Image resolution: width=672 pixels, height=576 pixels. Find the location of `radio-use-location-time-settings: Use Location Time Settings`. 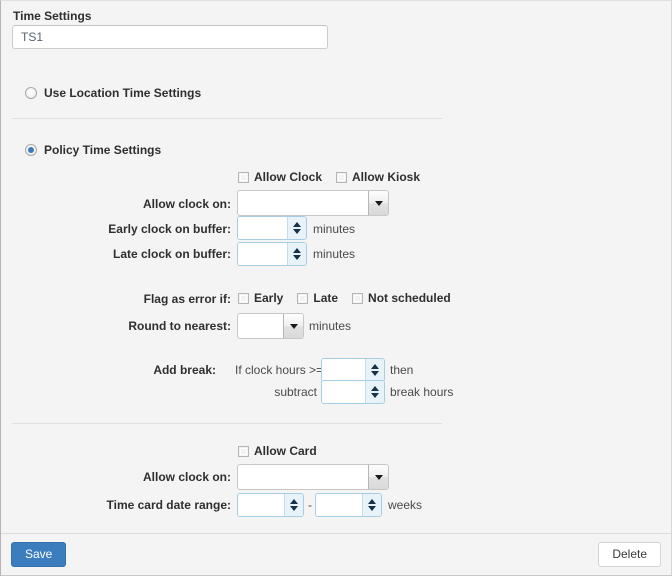

radio-use-location-time-settings: Use Location Time Settings is located at coordinates (113, 93).